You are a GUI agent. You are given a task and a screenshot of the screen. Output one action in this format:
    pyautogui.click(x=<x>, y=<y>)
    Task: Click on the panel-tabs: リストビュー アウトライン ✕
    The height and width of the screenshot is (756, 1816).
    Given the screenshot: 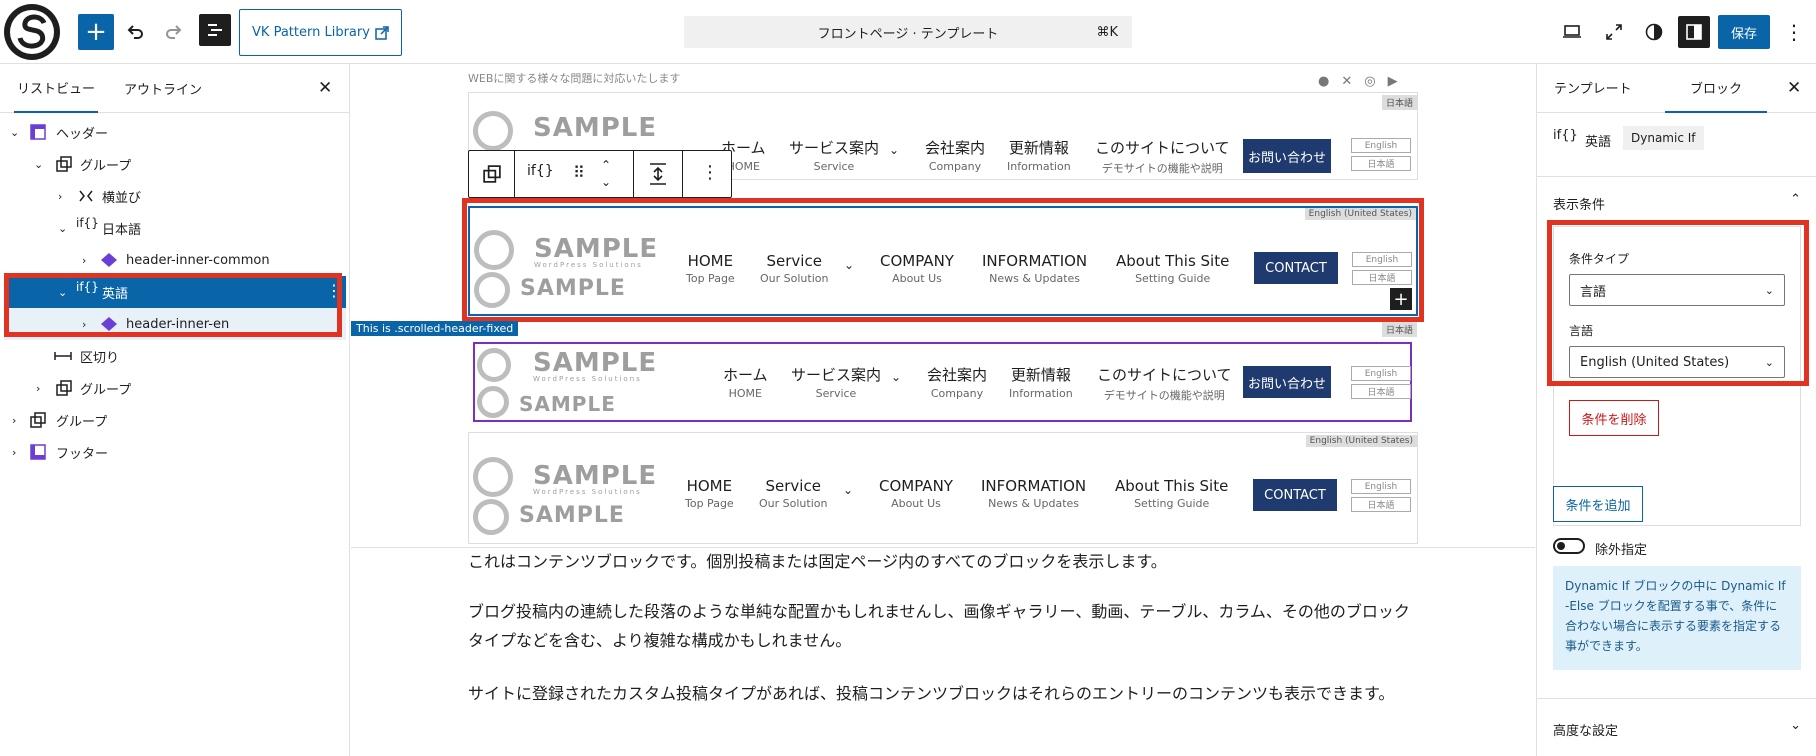 What is the action you would take?
    pyautogui.click(x=174, y=88)
    